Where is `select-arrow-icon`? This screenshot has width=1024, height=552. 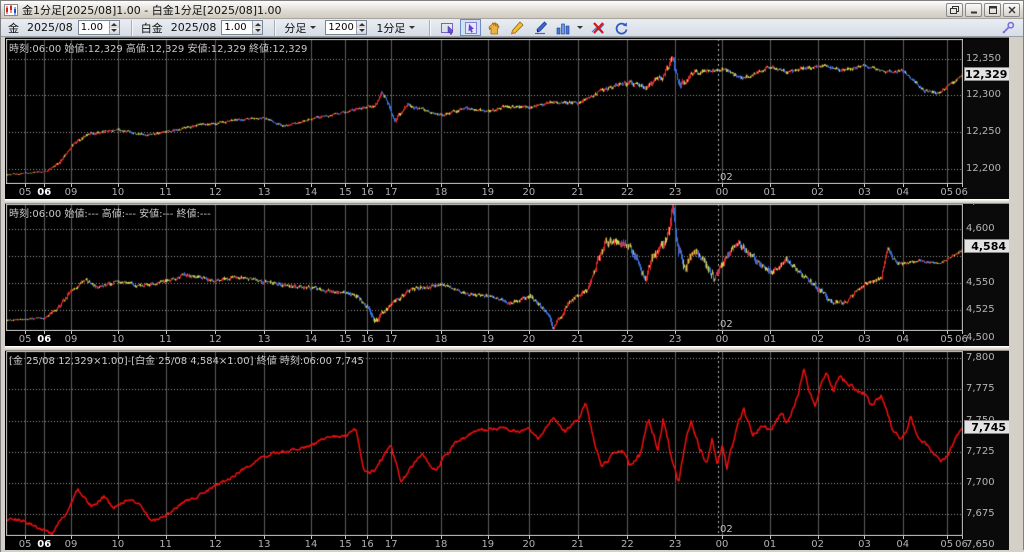
select-arrow-icon is located at coordinates (471, 27).